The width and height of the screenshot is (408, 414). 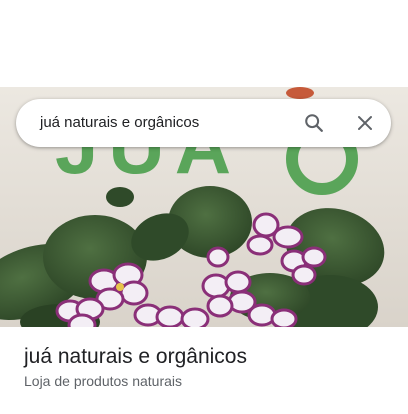 I want to click on place-category: Loja de produtos naturais, so click(x=103, y=381).